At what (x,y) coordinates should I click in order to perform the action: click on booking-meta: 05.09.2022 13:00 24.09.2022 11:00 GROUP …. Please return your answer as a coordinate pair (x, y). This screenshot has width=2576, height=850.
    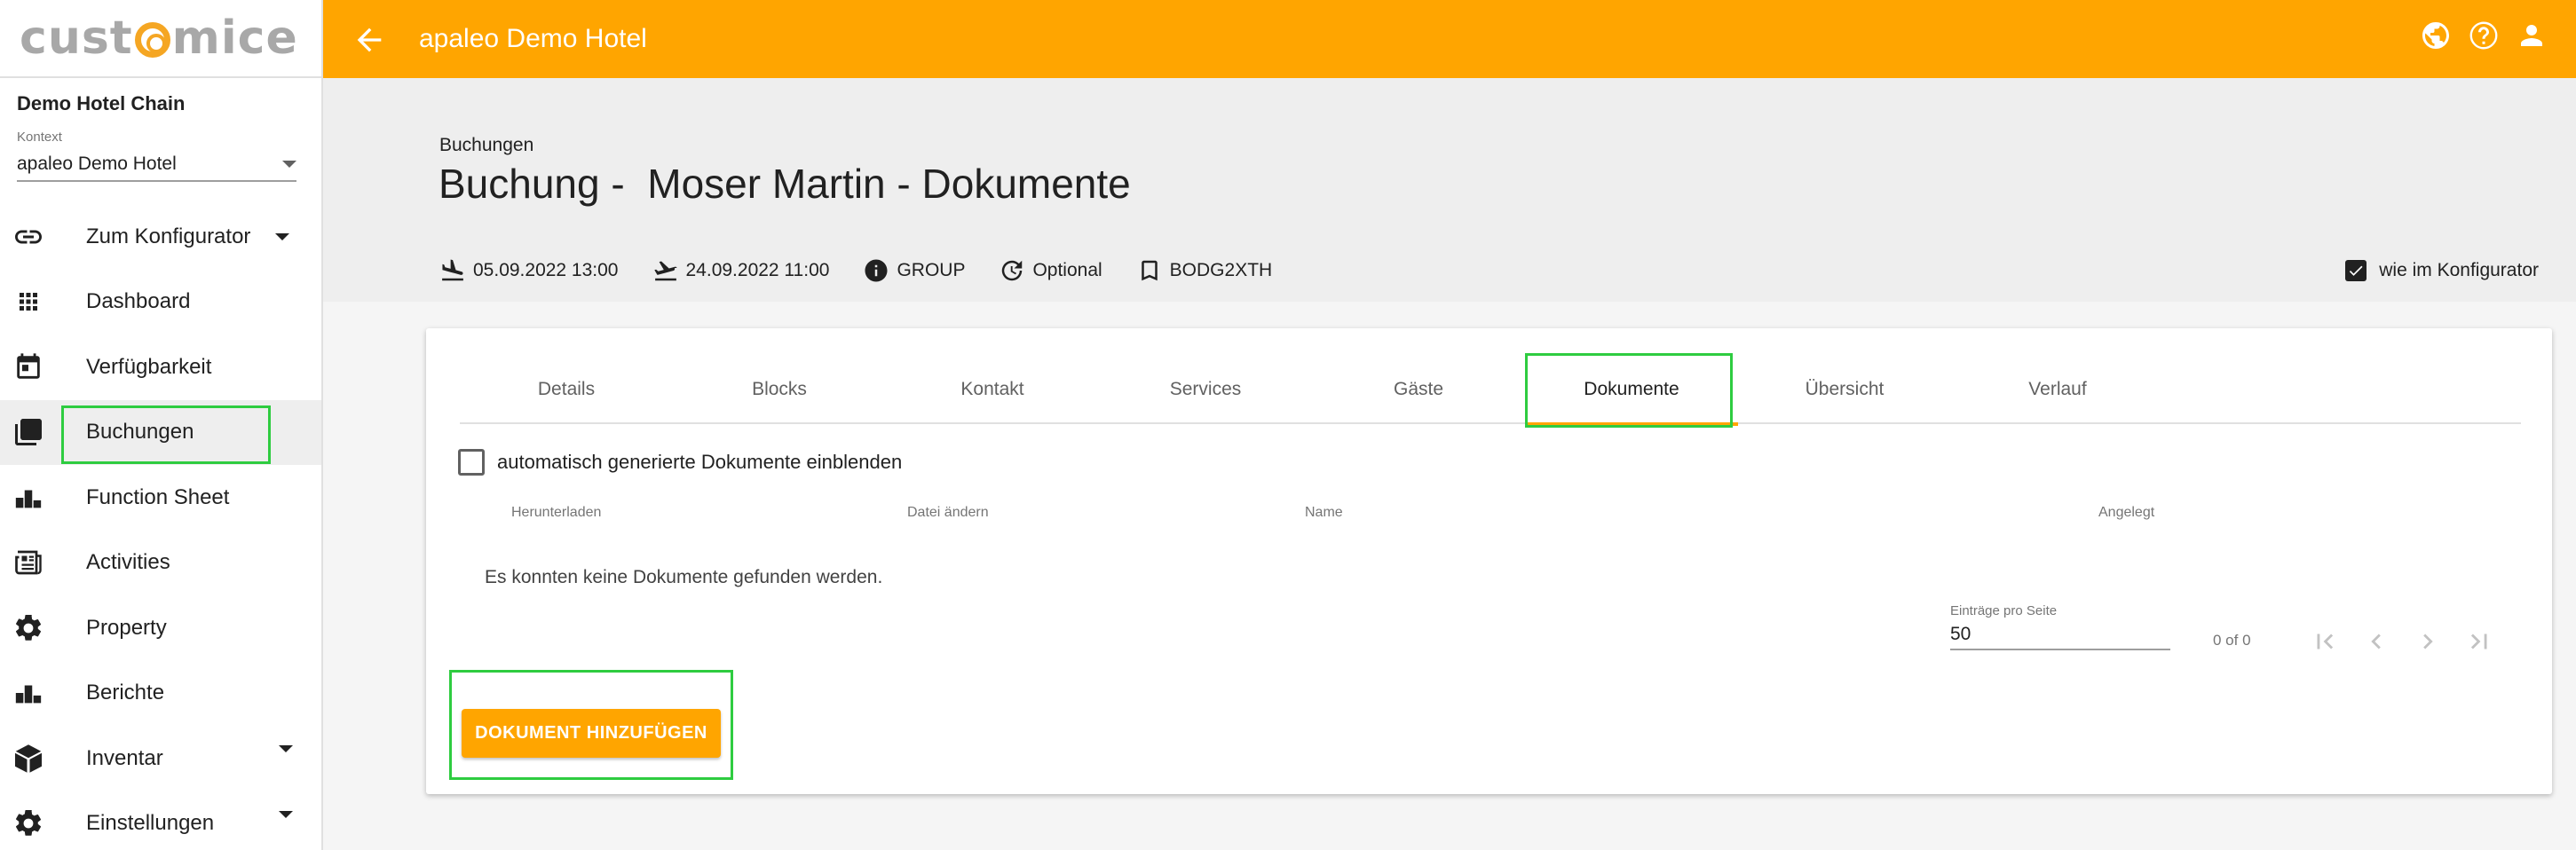
    Looking at the image, I should click on (872, 270).